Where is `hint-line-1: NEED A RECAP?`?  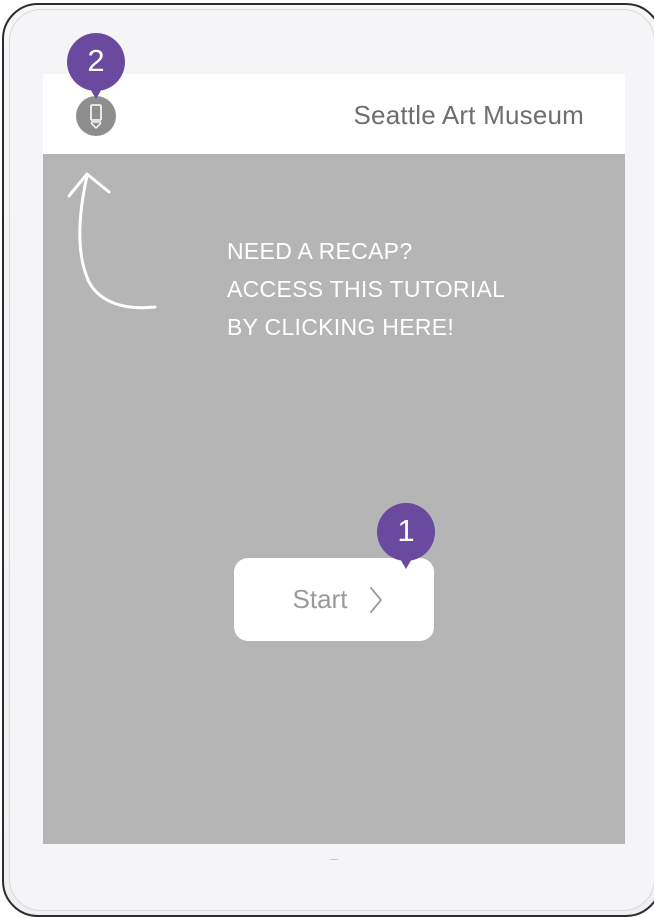
hint-line-1: NEED A RECAP? is located at coordinates (320, 251).